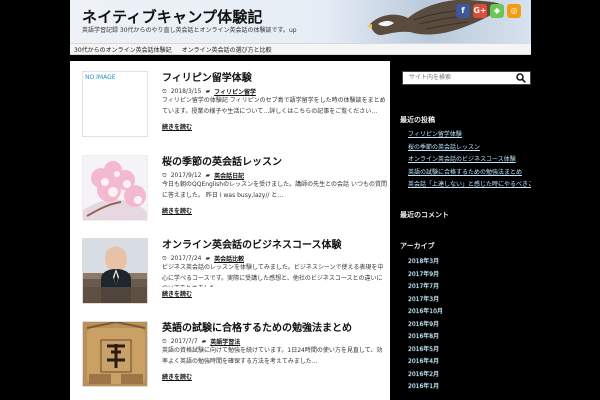 Image resolution: width=600 pixels, height=400 pixels. I want to click on recent-comments-title: 最近のコメント, so click(424, 215).